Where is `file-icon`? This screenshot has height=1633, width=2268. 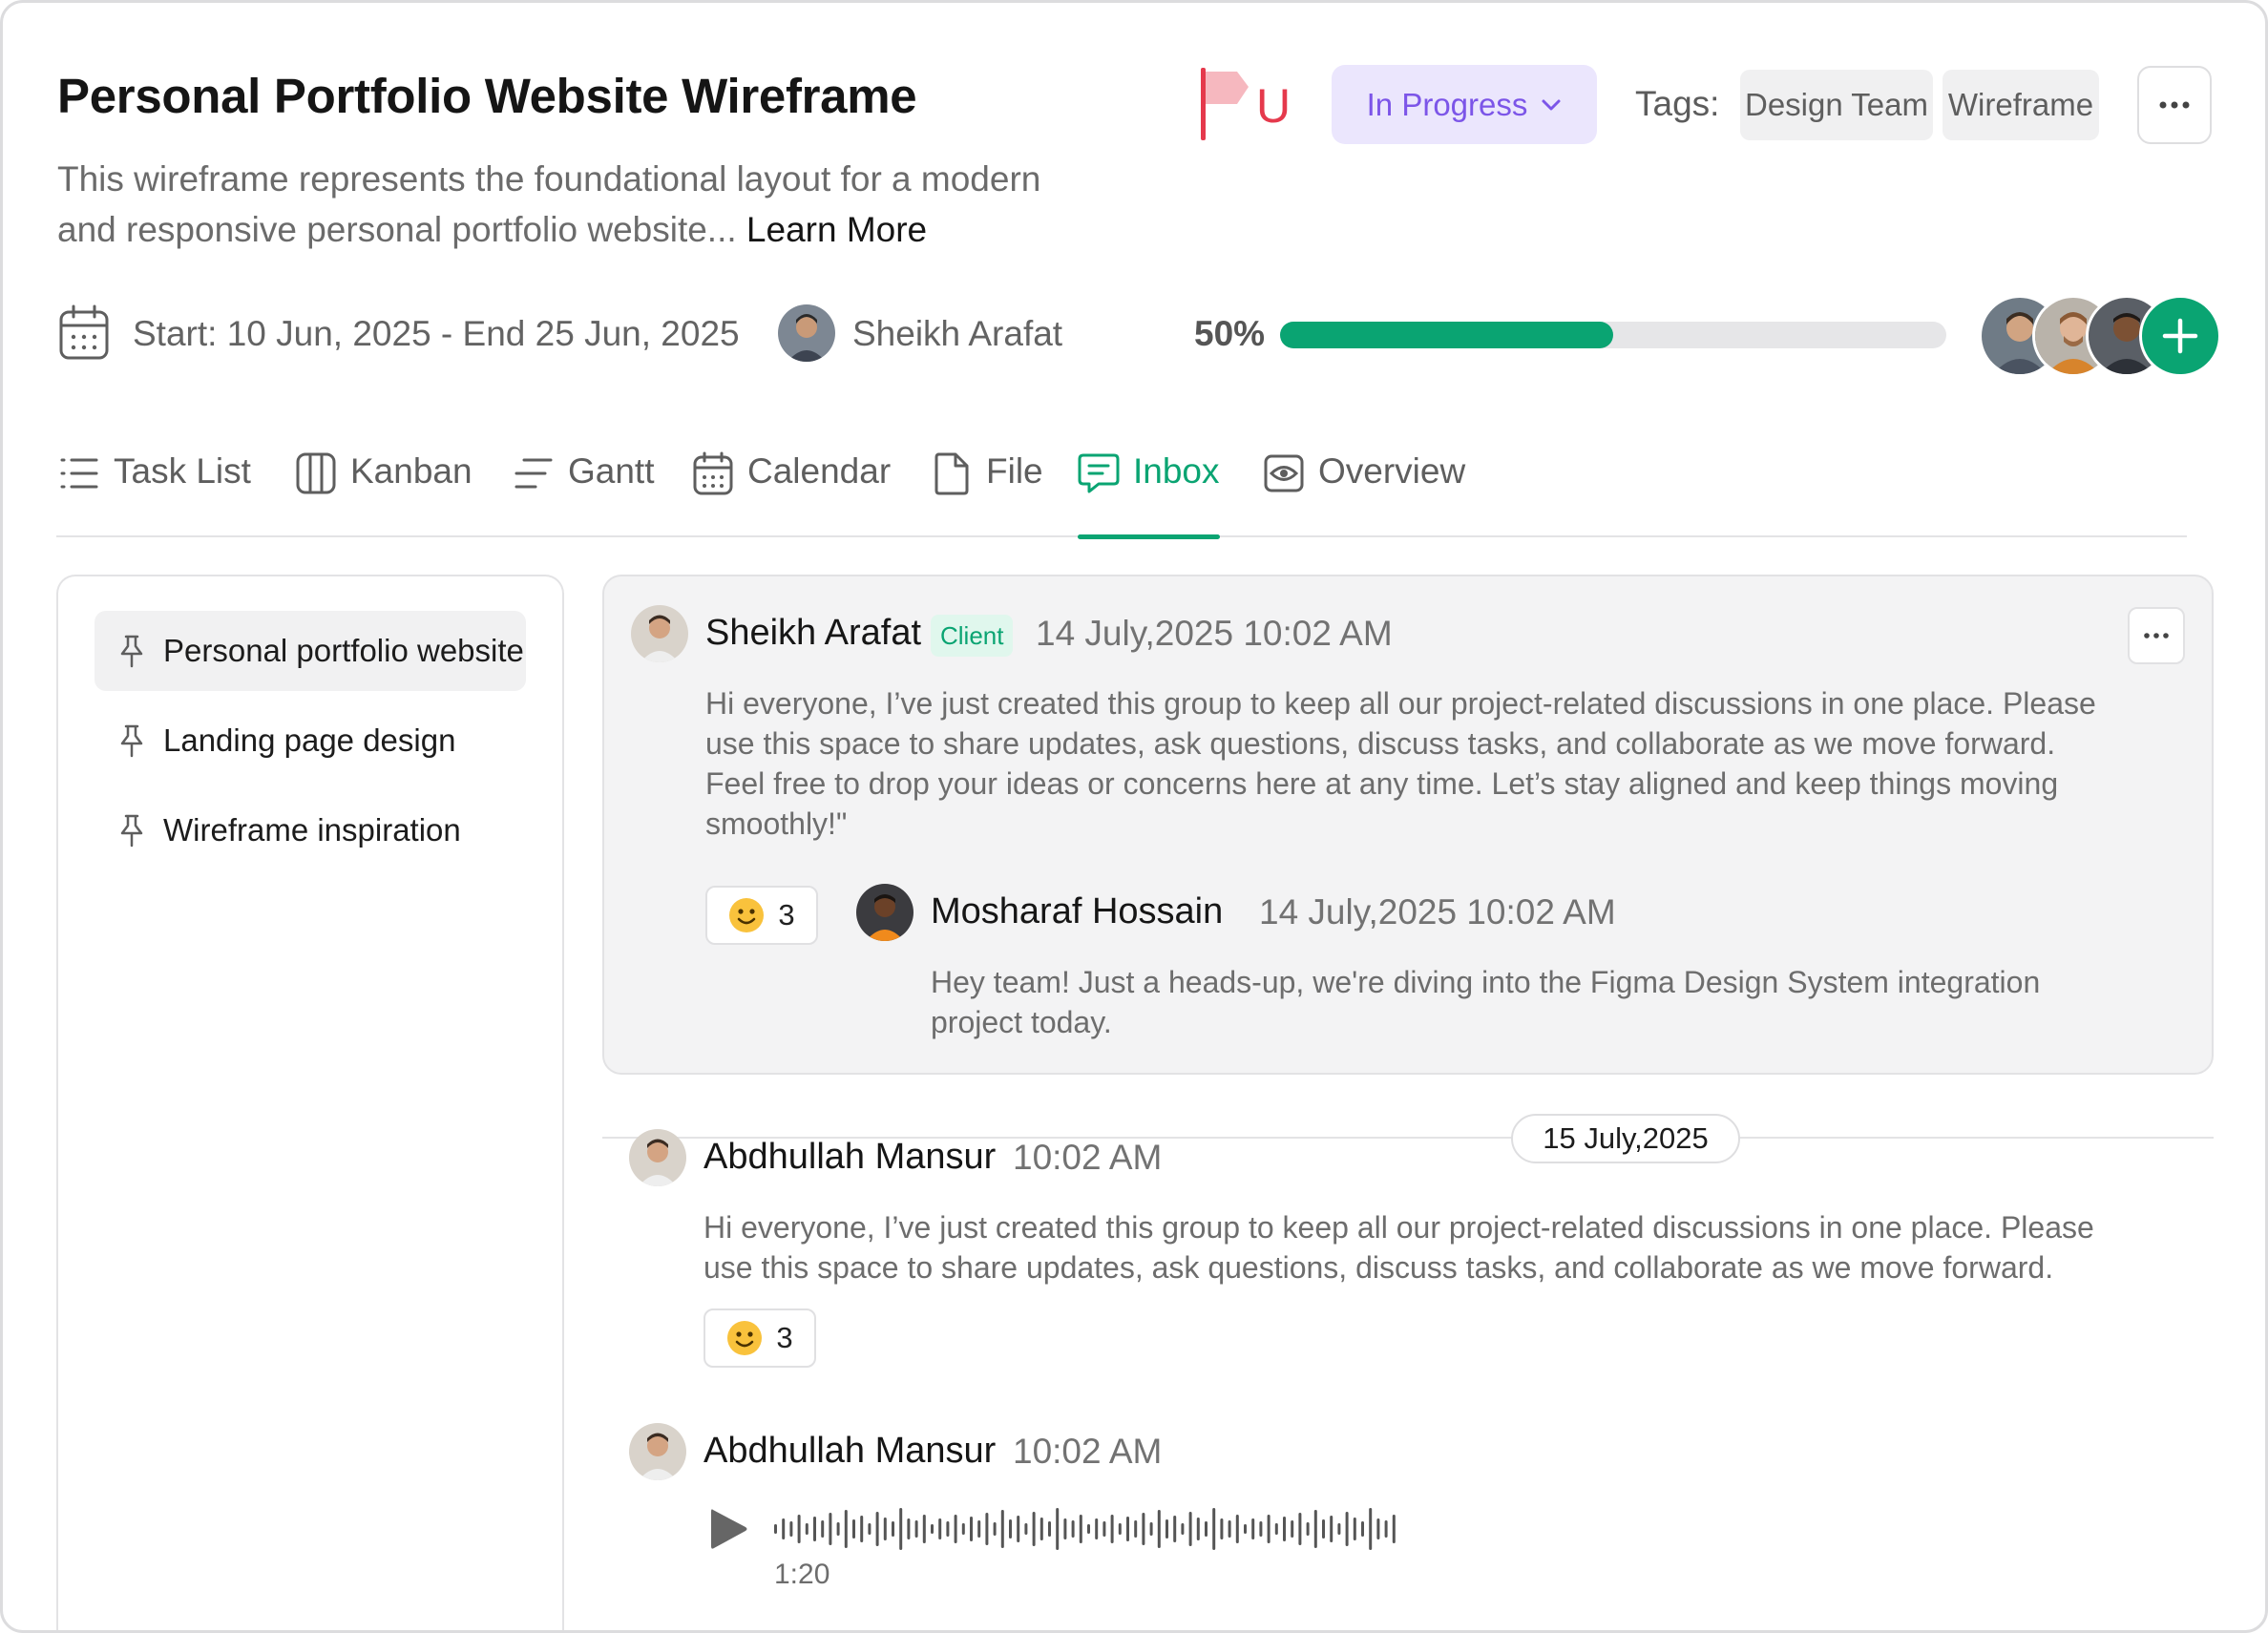
file-icon is located at coordinates (952, 473).